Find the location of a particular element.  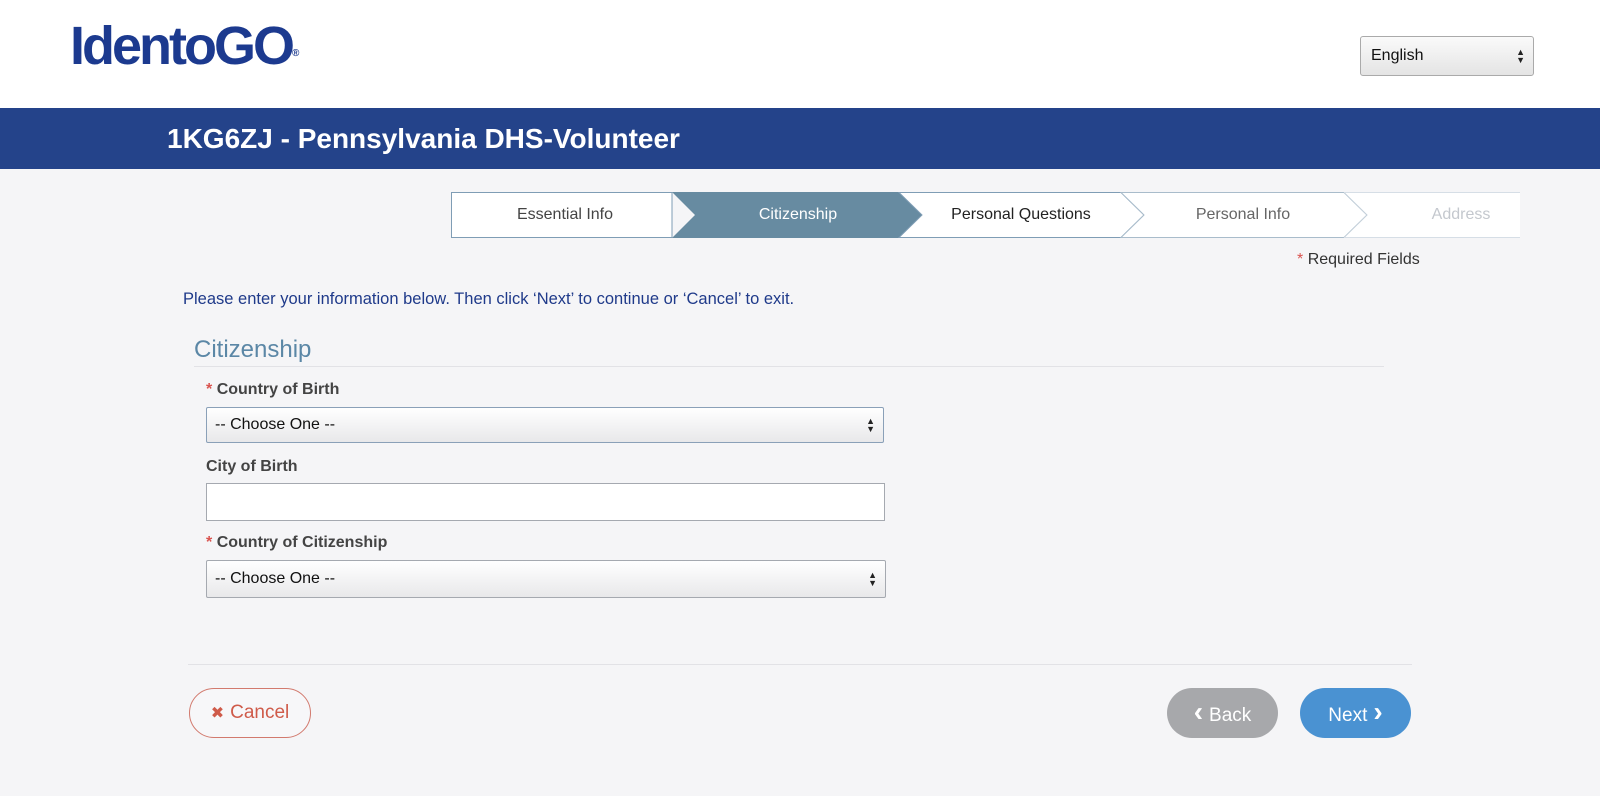

logo-registered-mark: ® is located at coordinates (295, 53).